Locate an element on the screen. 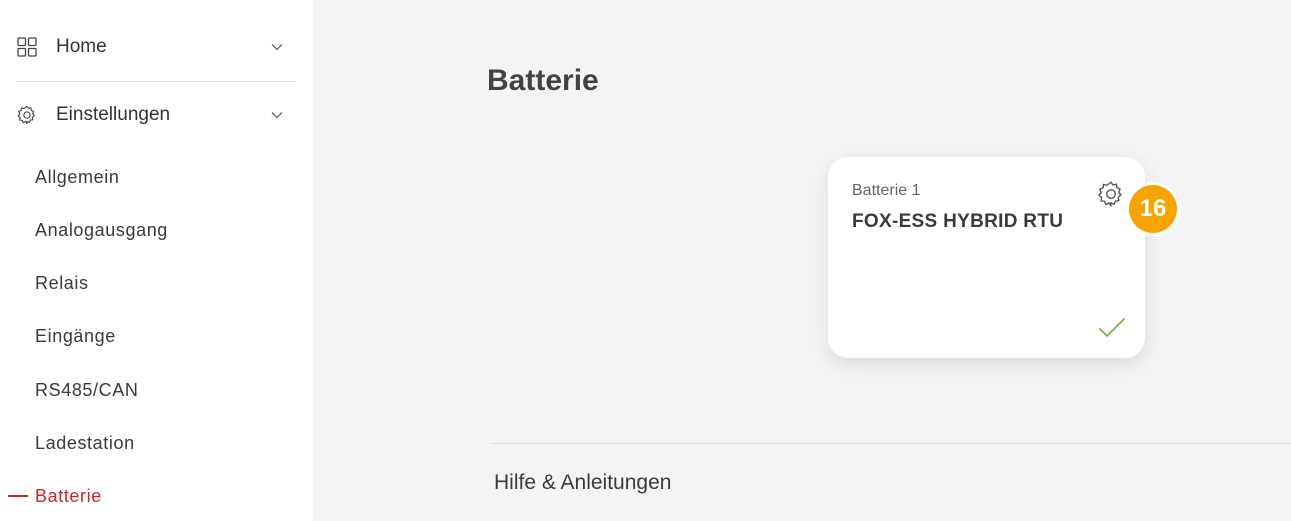 This screenshot has height=521, width=1291. sidebar-item-settings-label: Einstellungen is located at coordinates (113, 114).